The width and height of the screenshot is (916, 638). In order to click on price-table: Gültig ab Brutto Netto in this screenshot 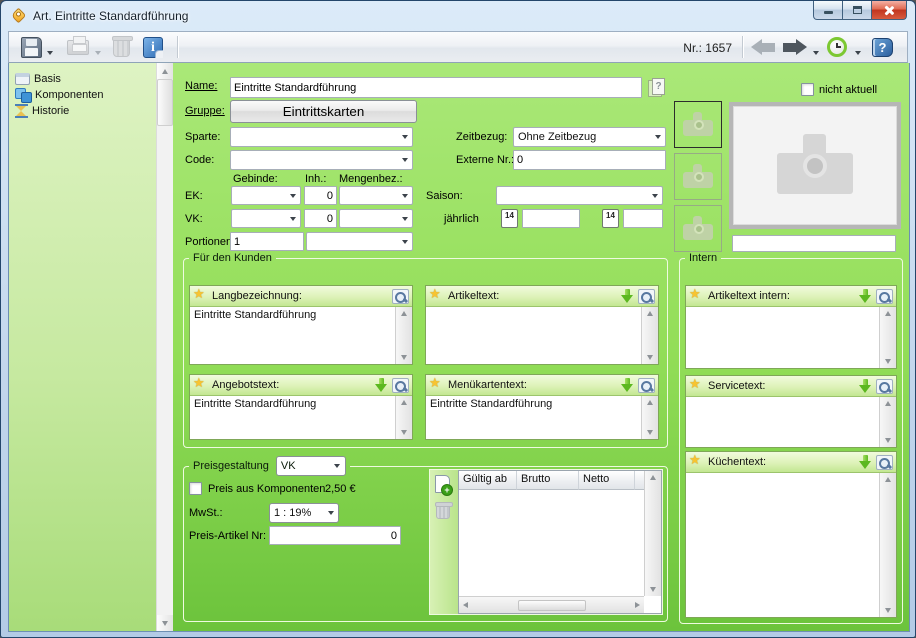, I will do `click(560, 542)`.